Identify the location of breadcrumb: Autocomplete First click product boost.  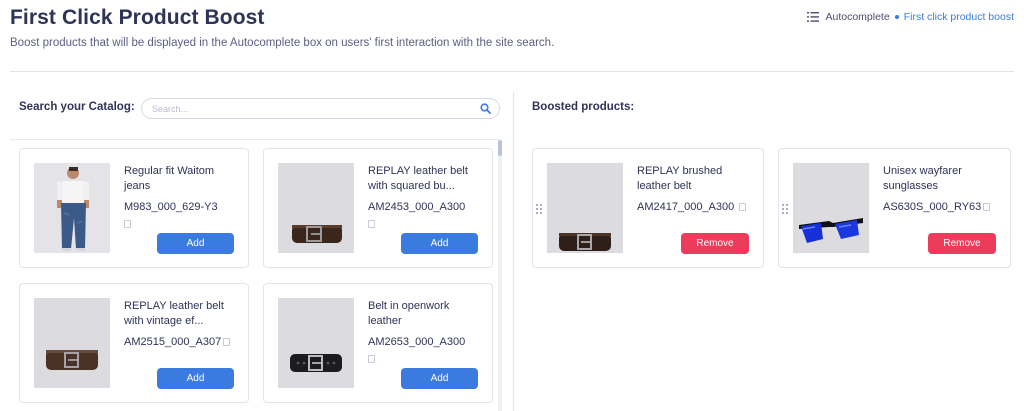
(910, 17).